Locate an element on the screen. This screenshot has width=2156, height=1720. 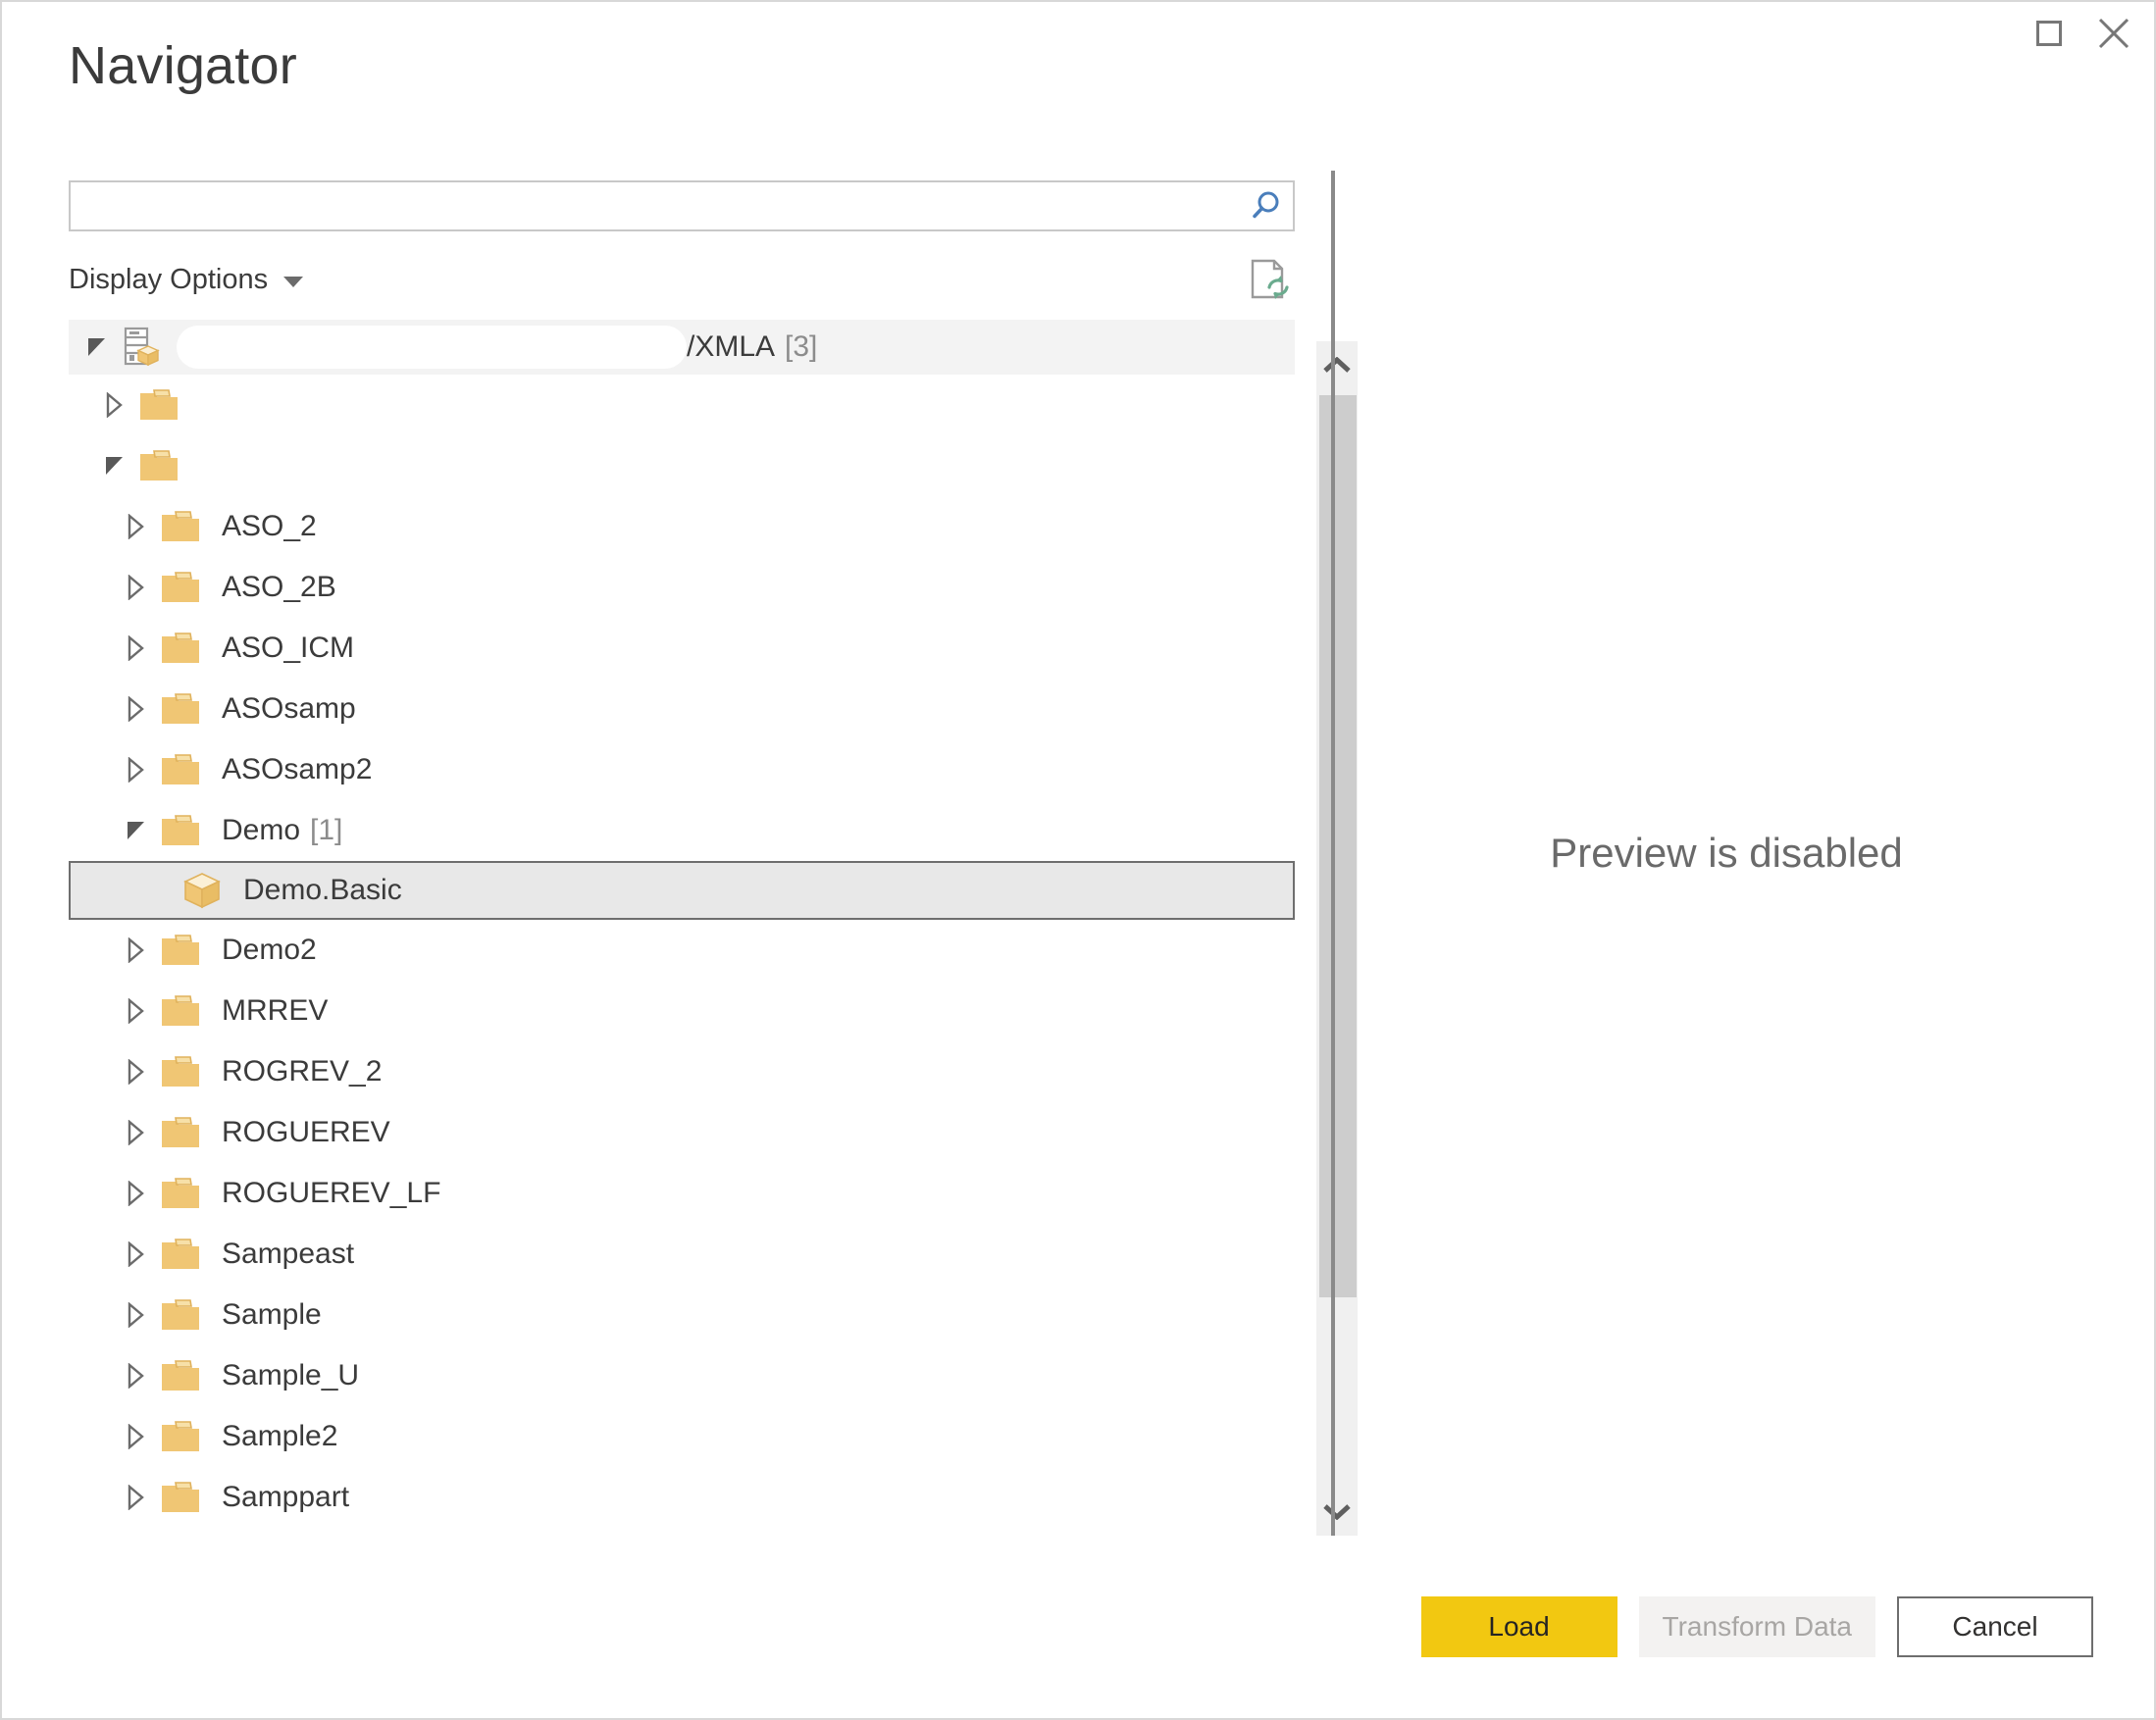
refresh-document-icon is located at coordinates (1270, 279).